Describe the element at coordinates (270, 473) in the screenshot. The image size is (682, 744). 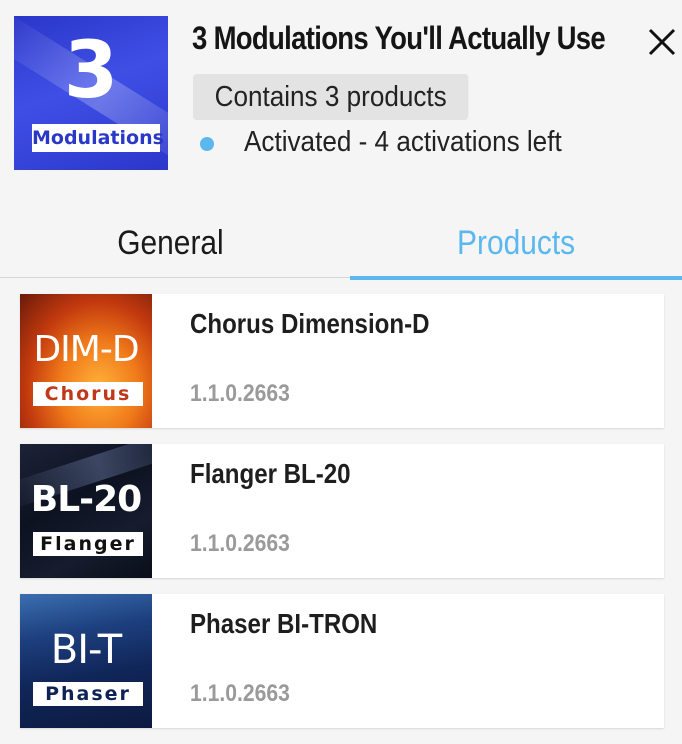
I see `product-name: Flanger BL-20` at that location.